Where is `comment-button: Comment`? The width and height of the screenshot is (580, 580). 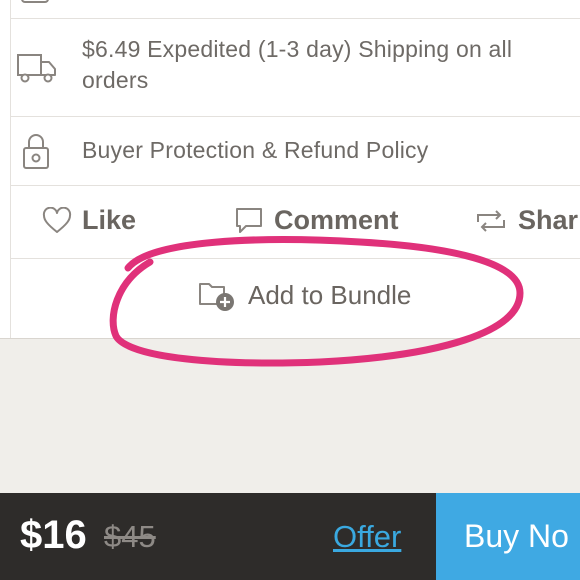
comment-button: Comment is located at coordinates (316, 220).